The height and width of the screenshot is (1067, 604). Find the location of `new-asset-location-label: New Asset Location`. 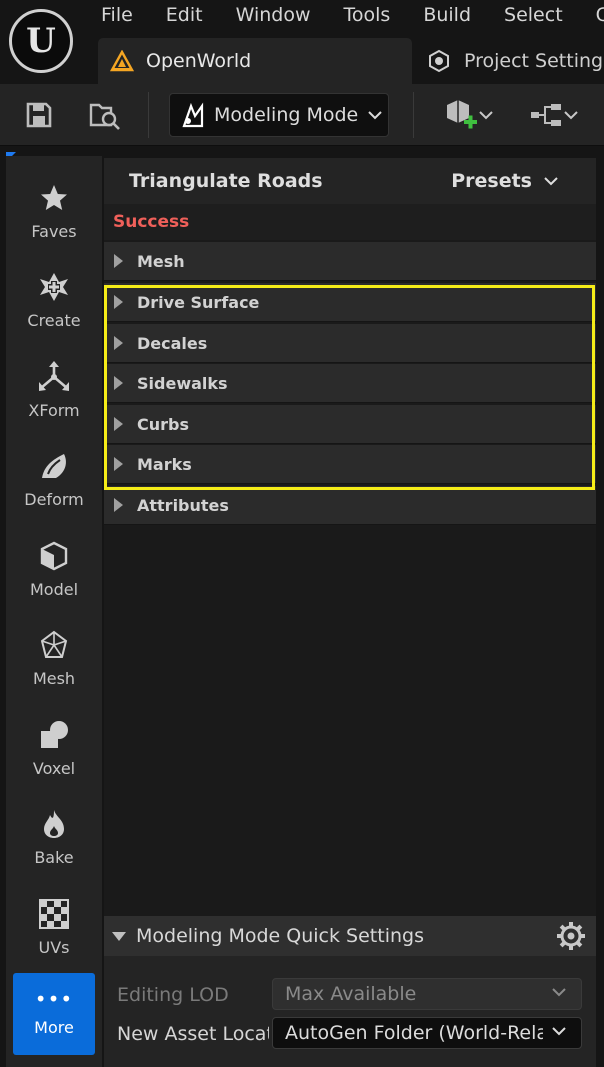

new-asset-location-label: New Asset Location is located at coordinates (193, 1034).